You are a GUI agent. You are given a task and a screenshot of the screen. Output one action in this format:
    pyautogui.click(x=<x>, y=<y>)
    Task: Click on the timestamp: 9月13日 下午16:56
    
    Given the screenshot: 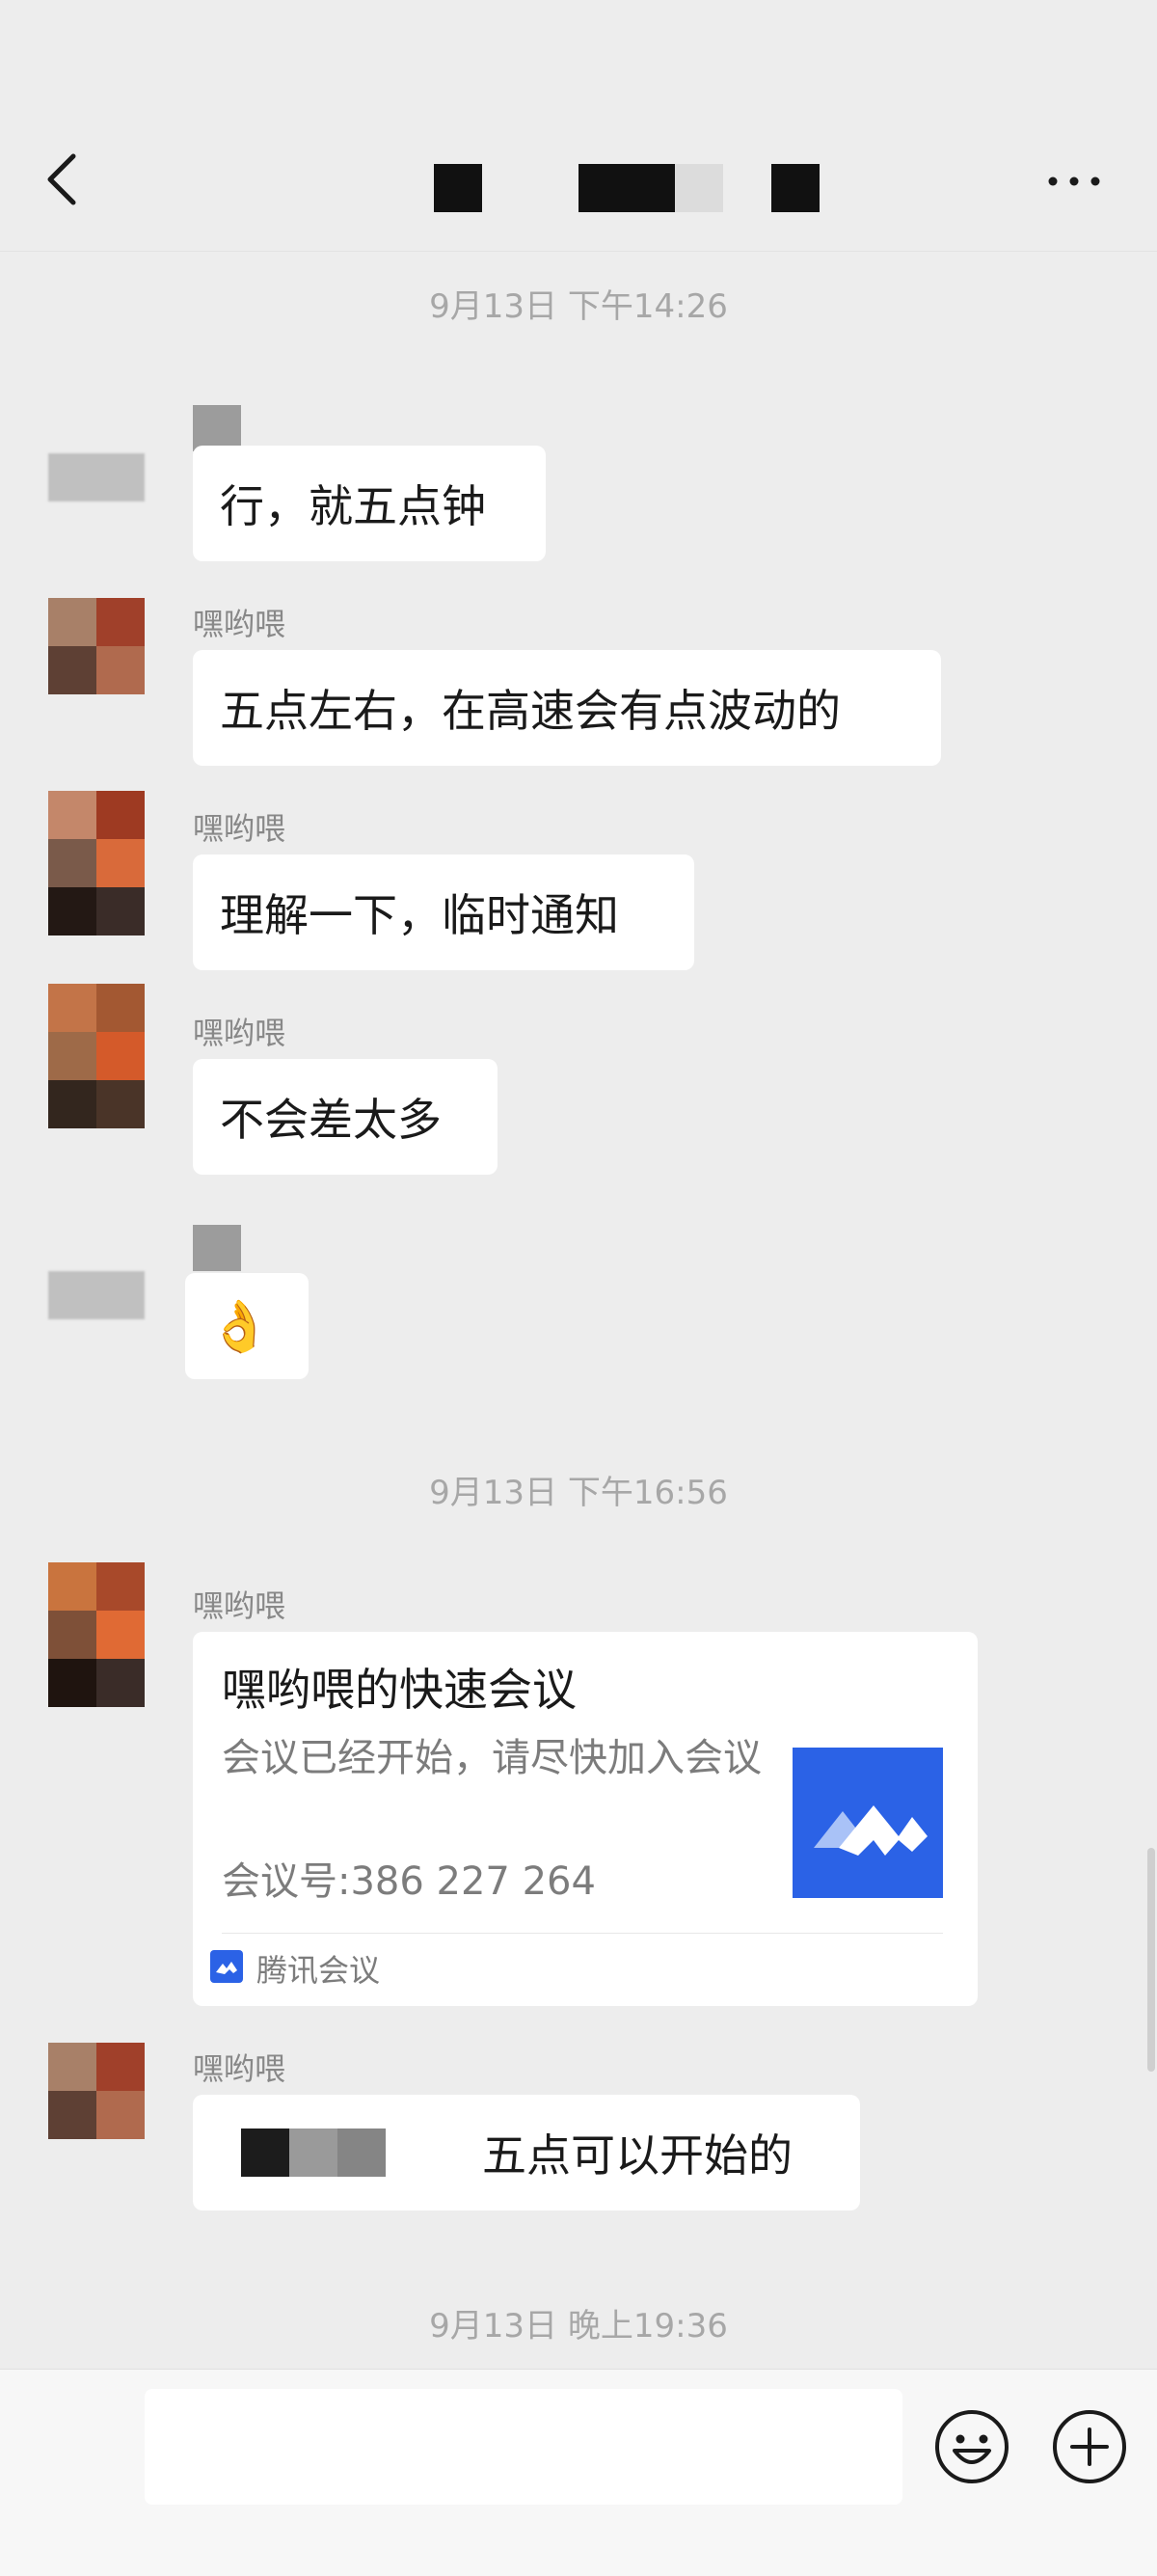 What is the action you would take?
    pyautogui.click(x=578, y=1493)
    